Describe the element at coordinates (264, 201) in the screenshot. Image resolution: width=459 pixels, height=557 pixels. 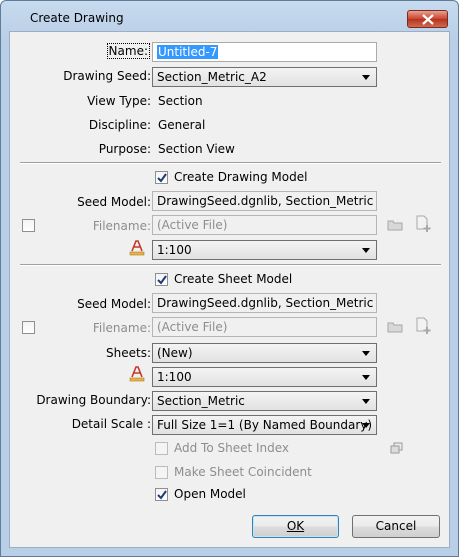
I see `drawing-seed-model-field: DrawingSeed.dgnlib, Section_Metric` at that location.